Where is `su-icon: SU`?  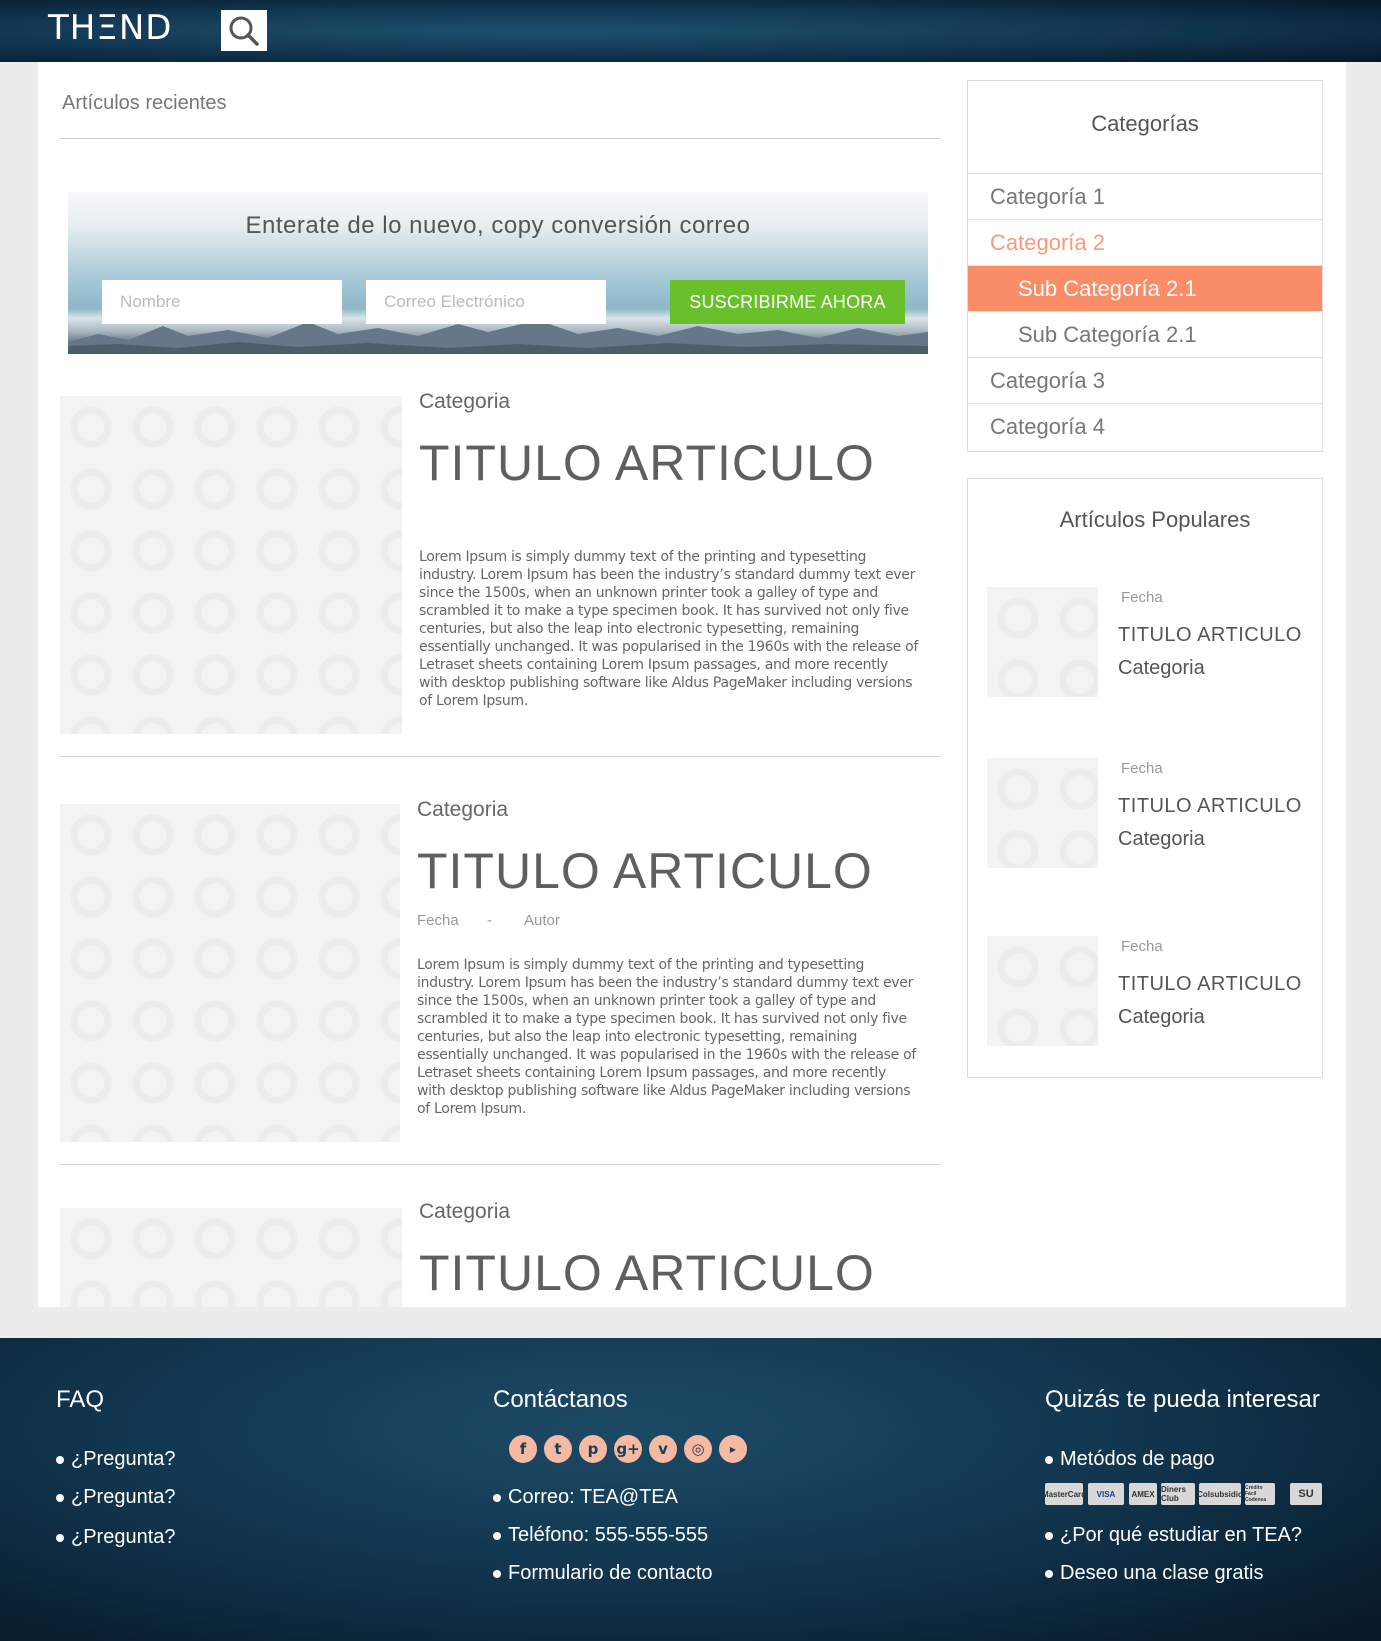
su-icon: SU is located at coordinates (1306, 1494).